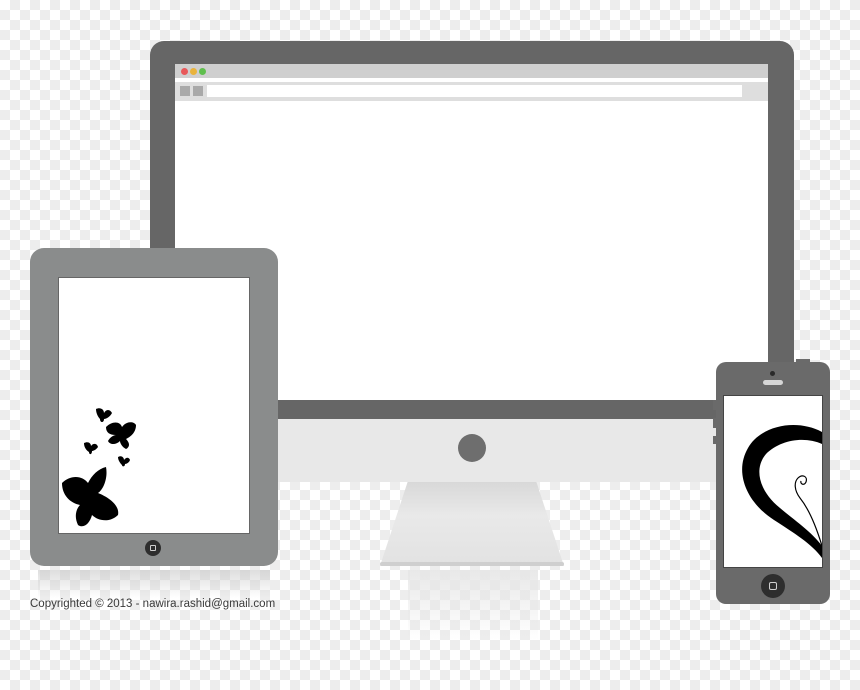  I want to click on browser-titlebar, so click(471, 71).